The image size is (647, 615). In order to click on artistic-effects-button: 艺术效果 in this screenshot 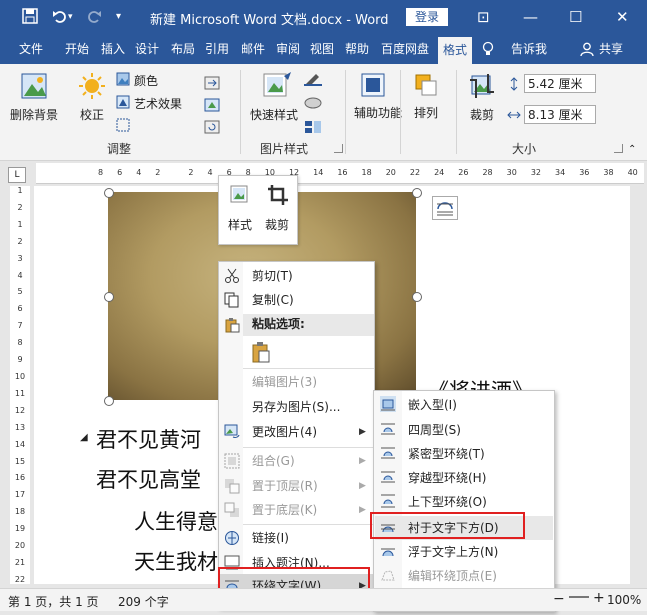, I will do `click(158, 103)`.